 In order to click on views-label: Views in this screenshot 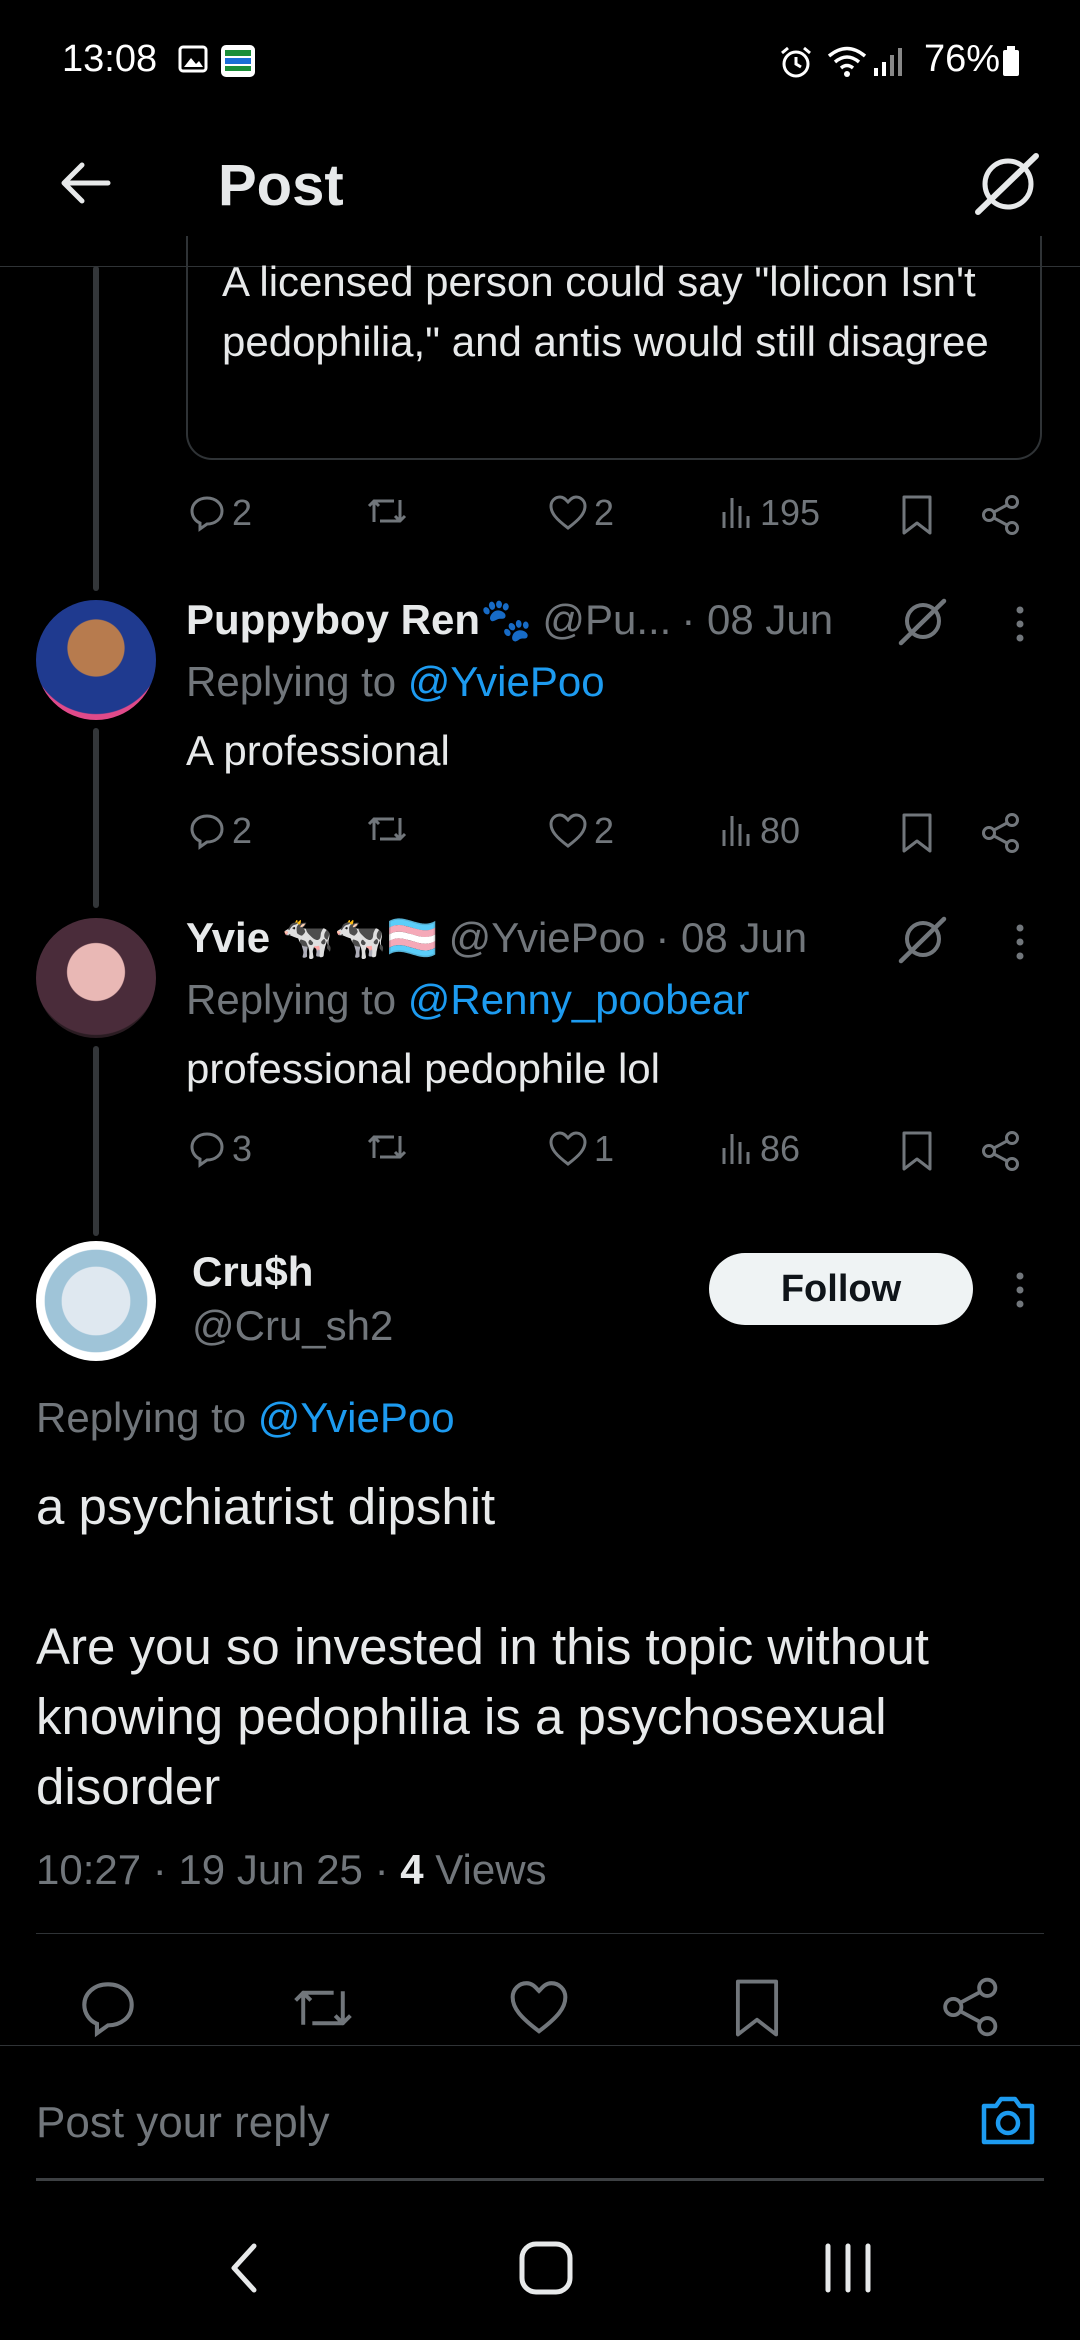, I will do `click(490, 1869)`.